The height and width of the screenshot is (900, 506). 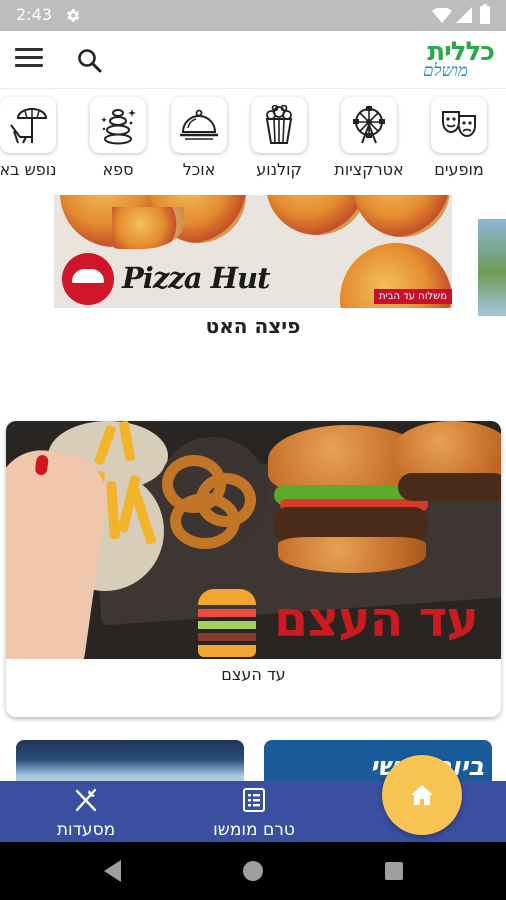 What do you see at coordinates (253, 60) in the screenshot?
I see `app-bar: כללית מושלם` at bounding box center [253, 60].